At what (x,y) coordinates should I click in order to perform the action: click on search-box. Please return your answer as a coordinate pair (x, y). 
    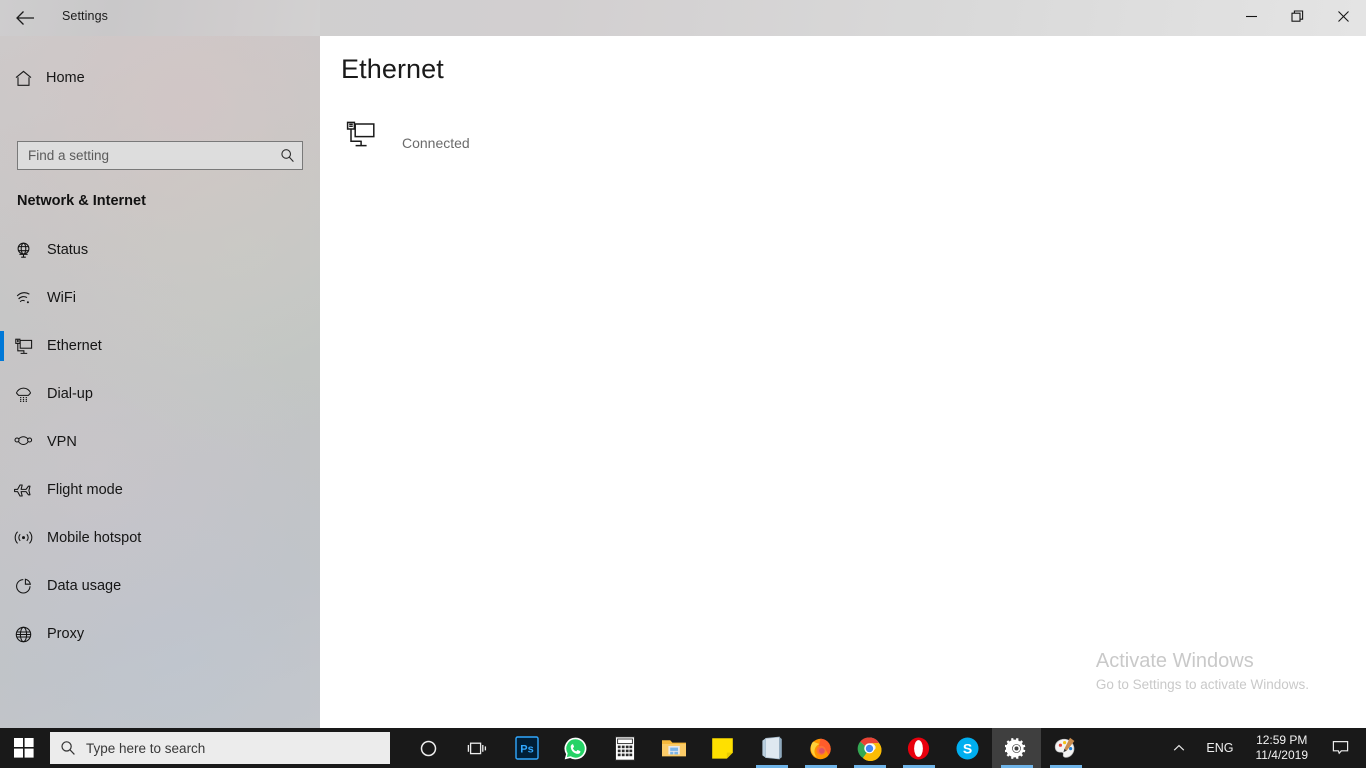
    Looking at the image, I should click on (160, 155).